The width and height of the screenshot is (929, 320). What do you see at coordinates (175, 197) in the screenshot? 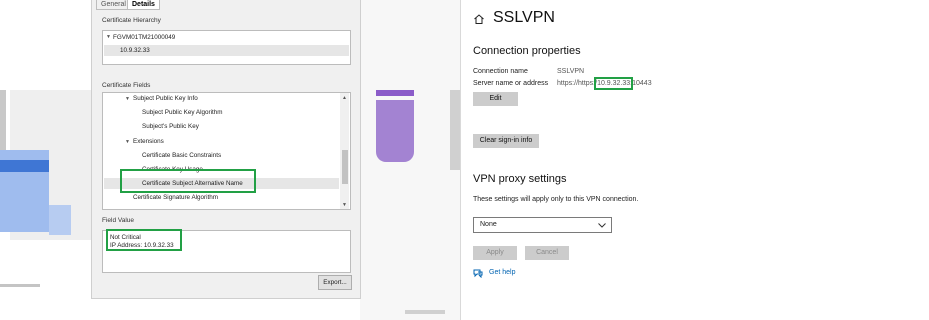
I see `field-item: Certificate Signature Algorithm` at bounding box center [175, 197].